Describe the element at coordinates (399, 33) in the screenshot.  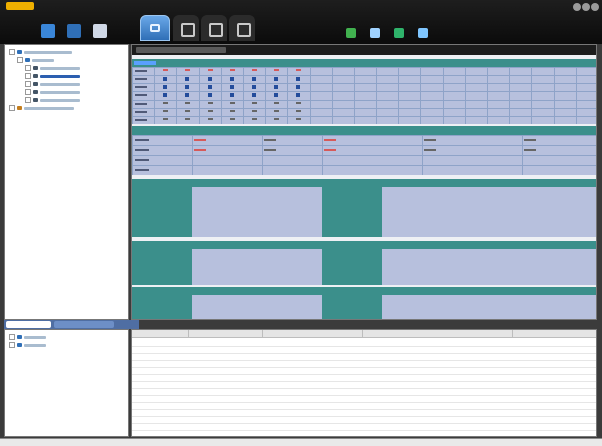
I see `tool-icon` at that location.